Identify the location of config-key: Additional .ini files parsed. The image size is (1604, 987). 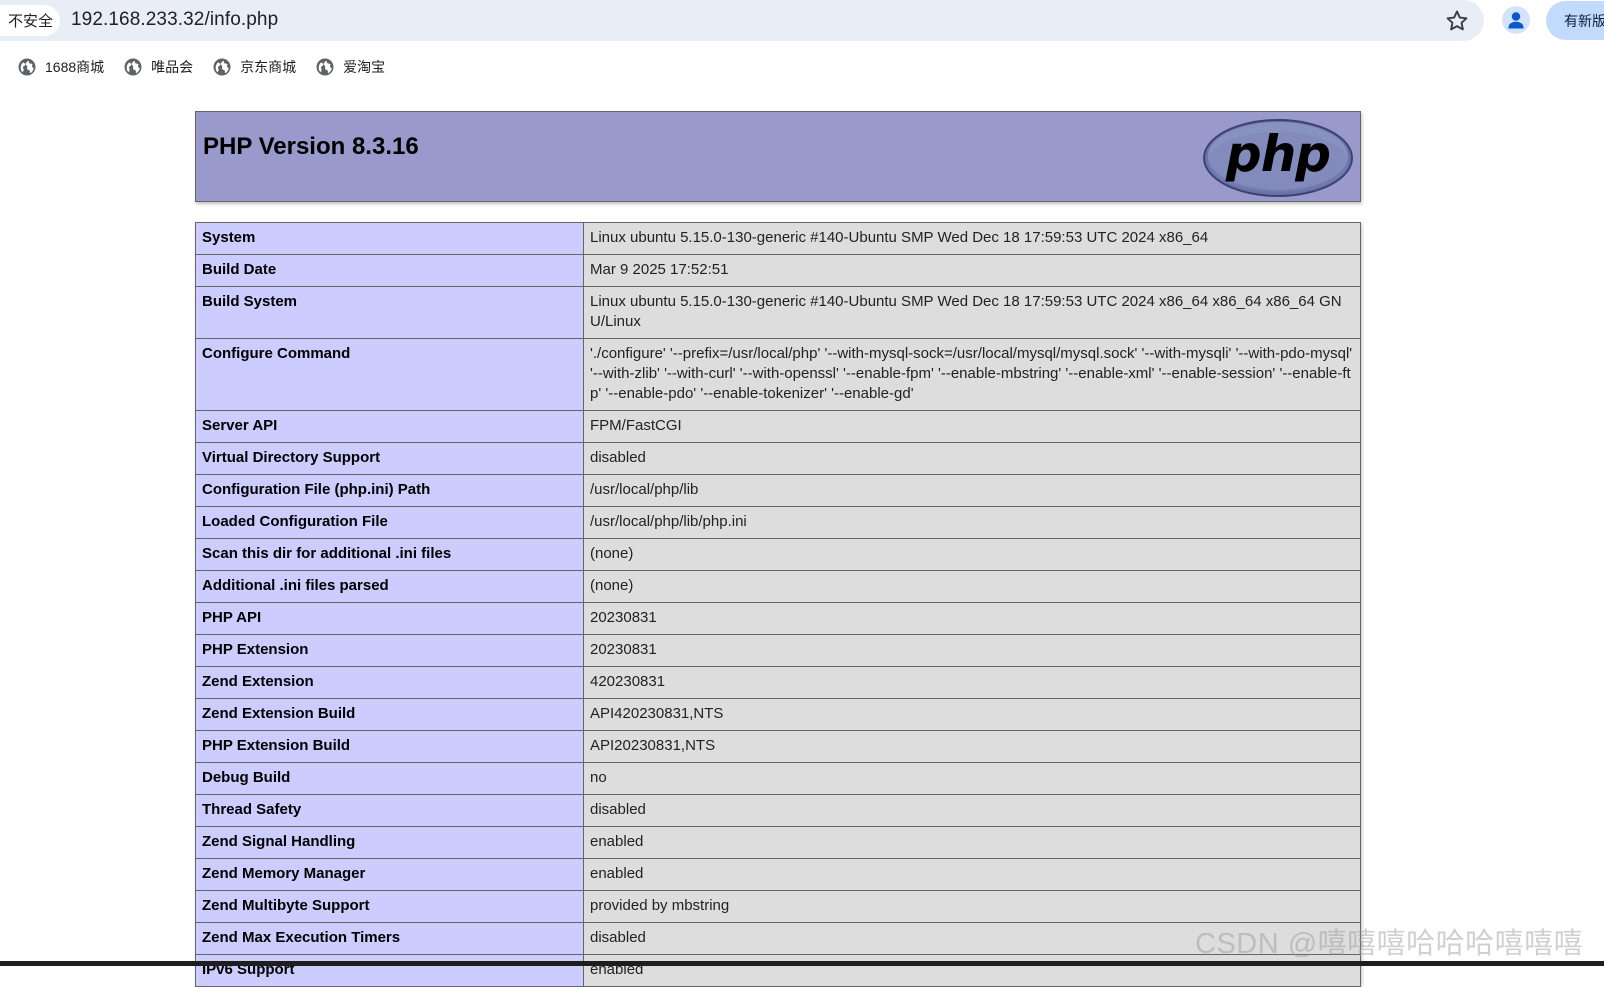
(389, 586).